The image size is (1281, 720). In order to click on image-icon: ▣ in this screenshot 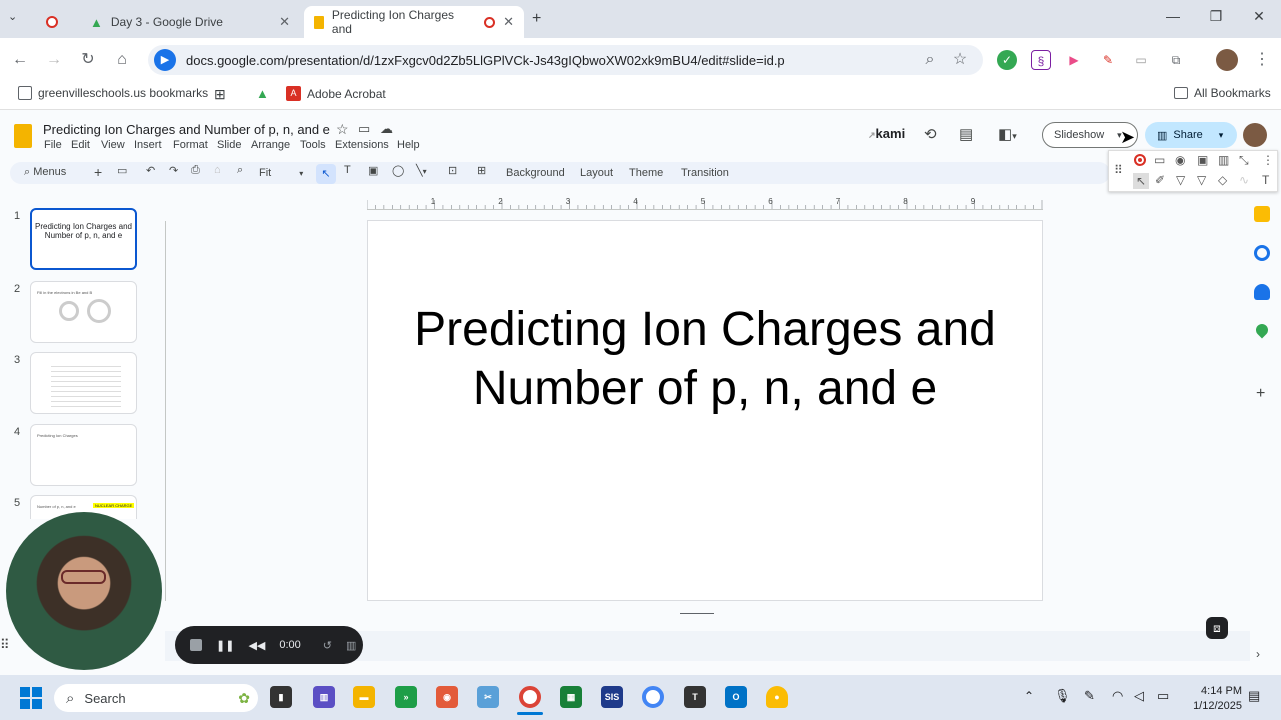, I will do `click(373, 170)`.